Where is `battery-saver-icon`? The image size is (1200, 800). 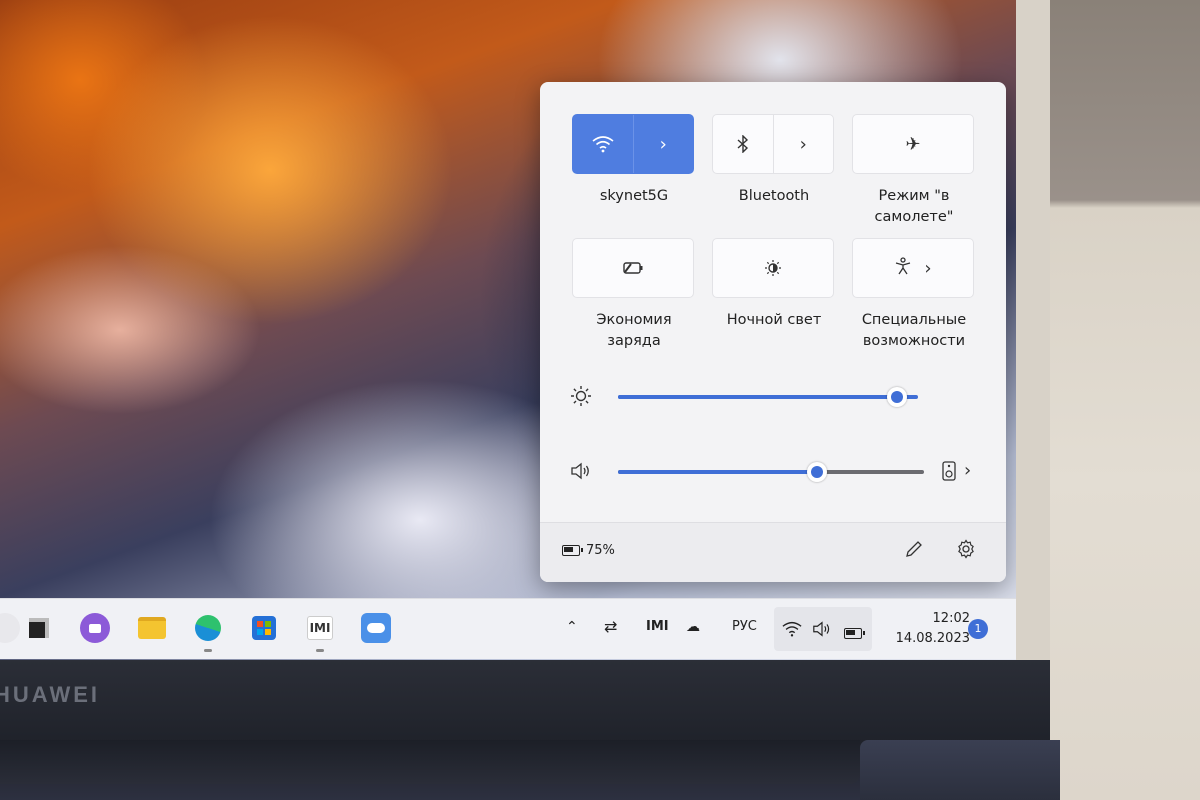
battery-saver-icon is located at coordinates (633, 268).